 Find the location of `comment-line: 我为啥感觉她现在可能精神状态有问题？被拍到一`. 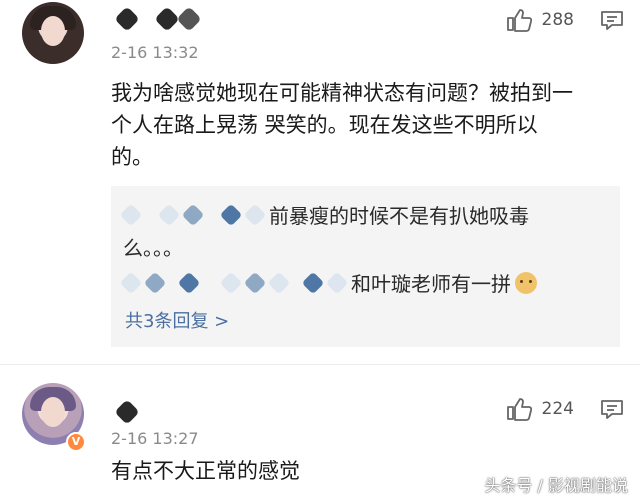

comment-line: 我为啥感觉她现在可能精神状态有问题？被拍到一 is located at coordinates (342, 93).